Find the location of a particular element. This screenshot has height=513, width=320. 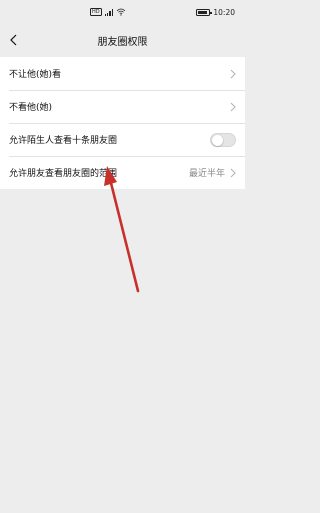

page-title: 朋友圈权限 is located at coordinates (122, 42).